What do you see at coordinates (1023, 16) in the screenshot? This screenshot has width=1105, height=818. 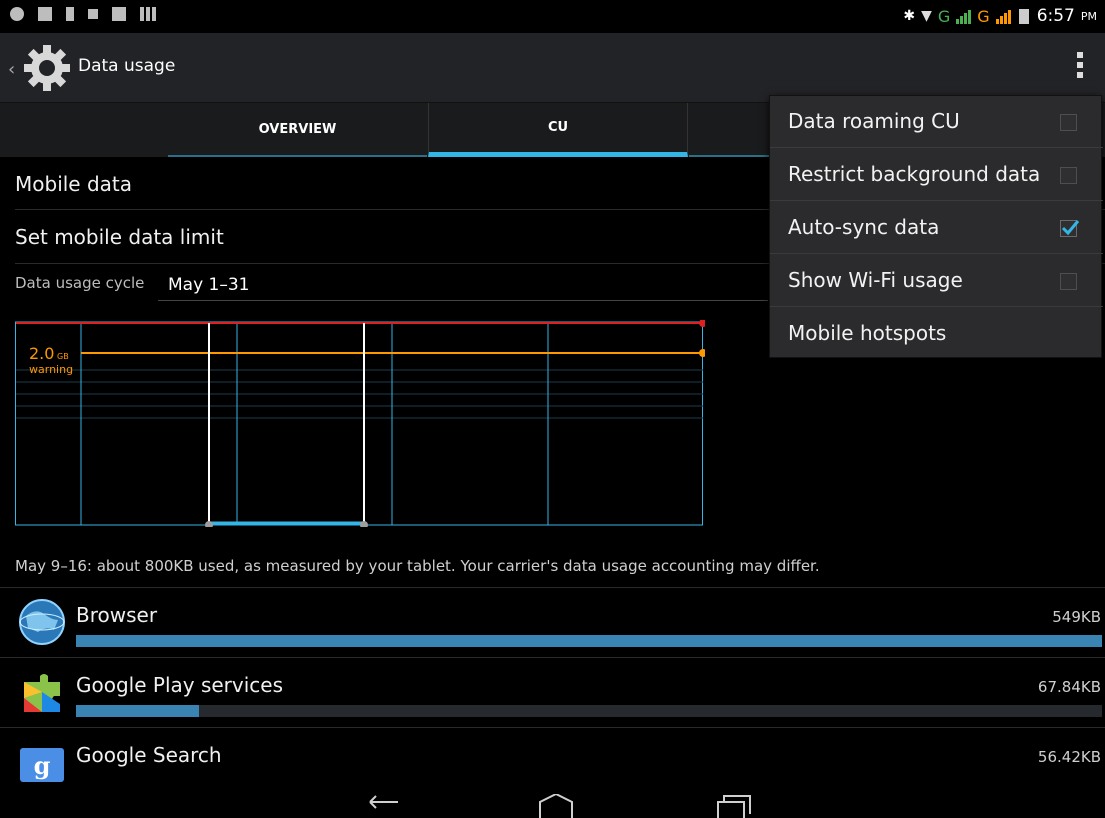 I see `battery-icon` at bounding box center [1023, 16].